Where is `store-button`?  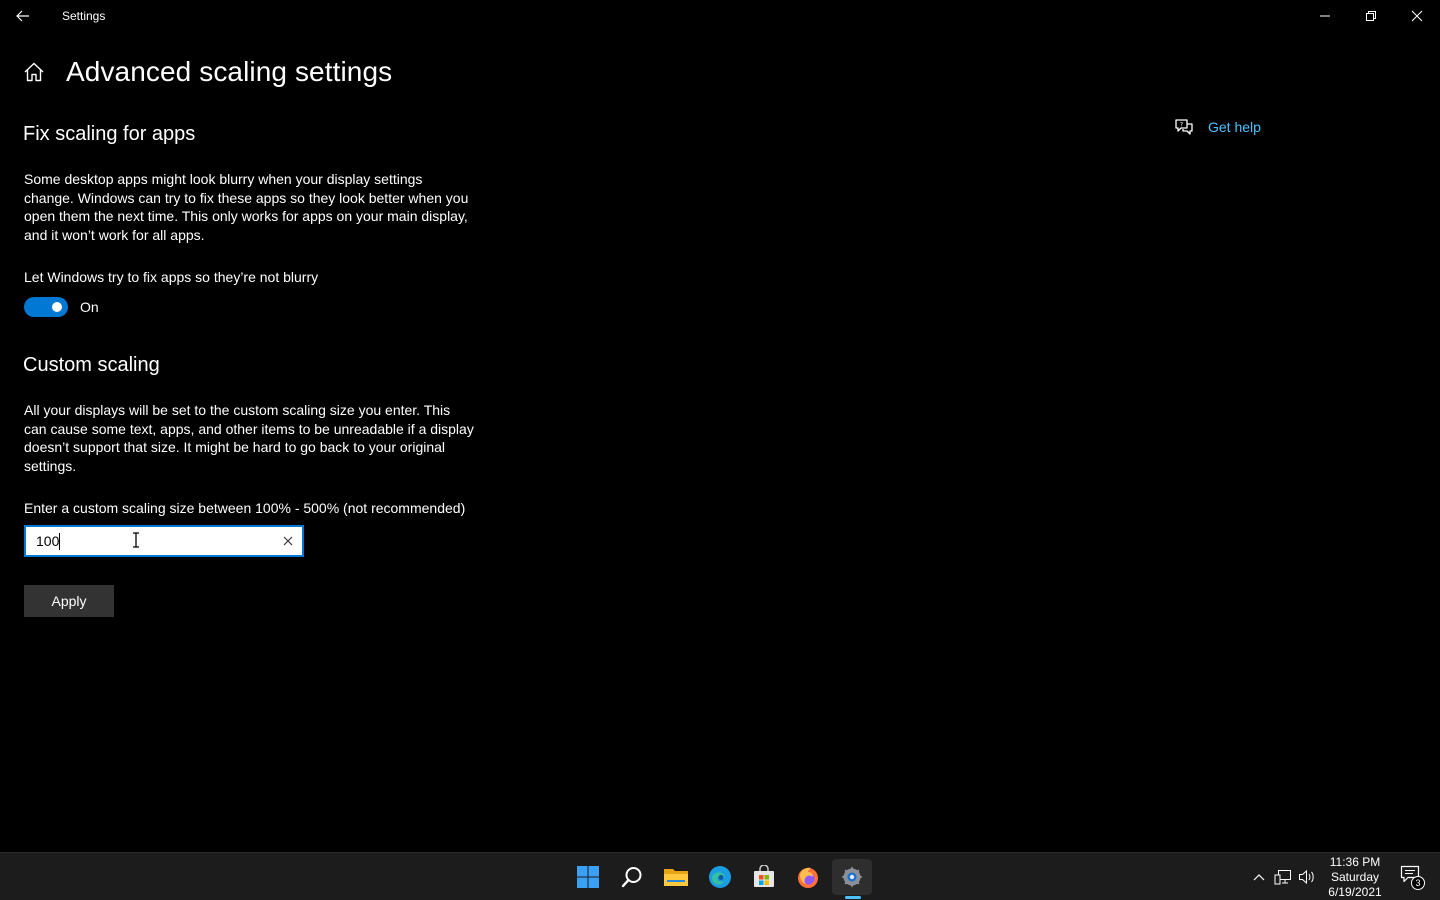
store-button is located at coordinates (764, 877).